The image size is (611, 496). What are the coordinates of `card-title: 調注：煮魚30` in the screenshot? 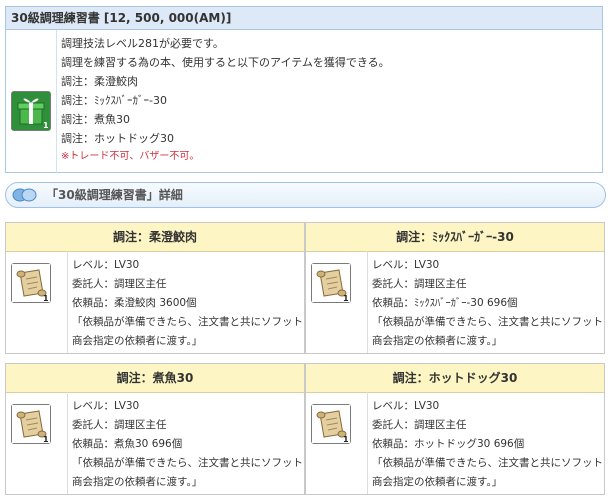 It's located at (155, 378).